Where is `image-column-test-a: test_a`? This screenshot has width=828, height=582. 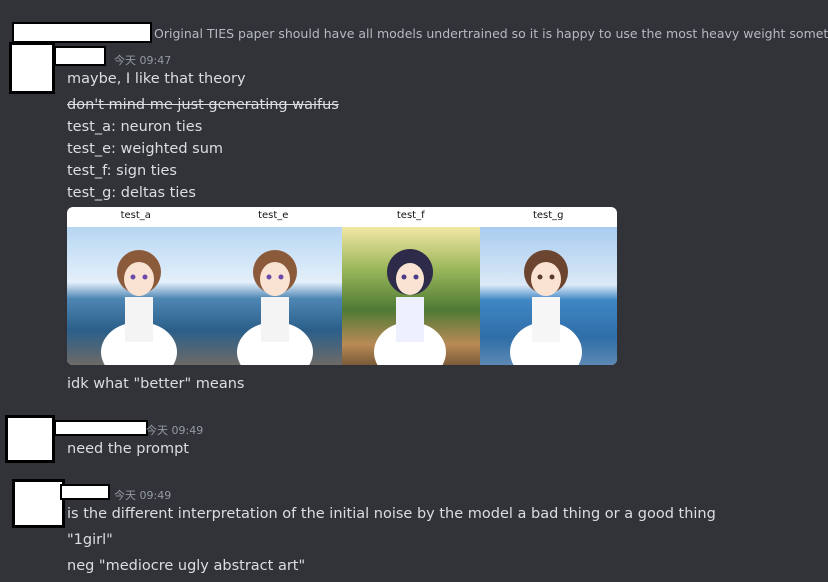 image-column-test-a: test_a is located at coordinates (136, 286).